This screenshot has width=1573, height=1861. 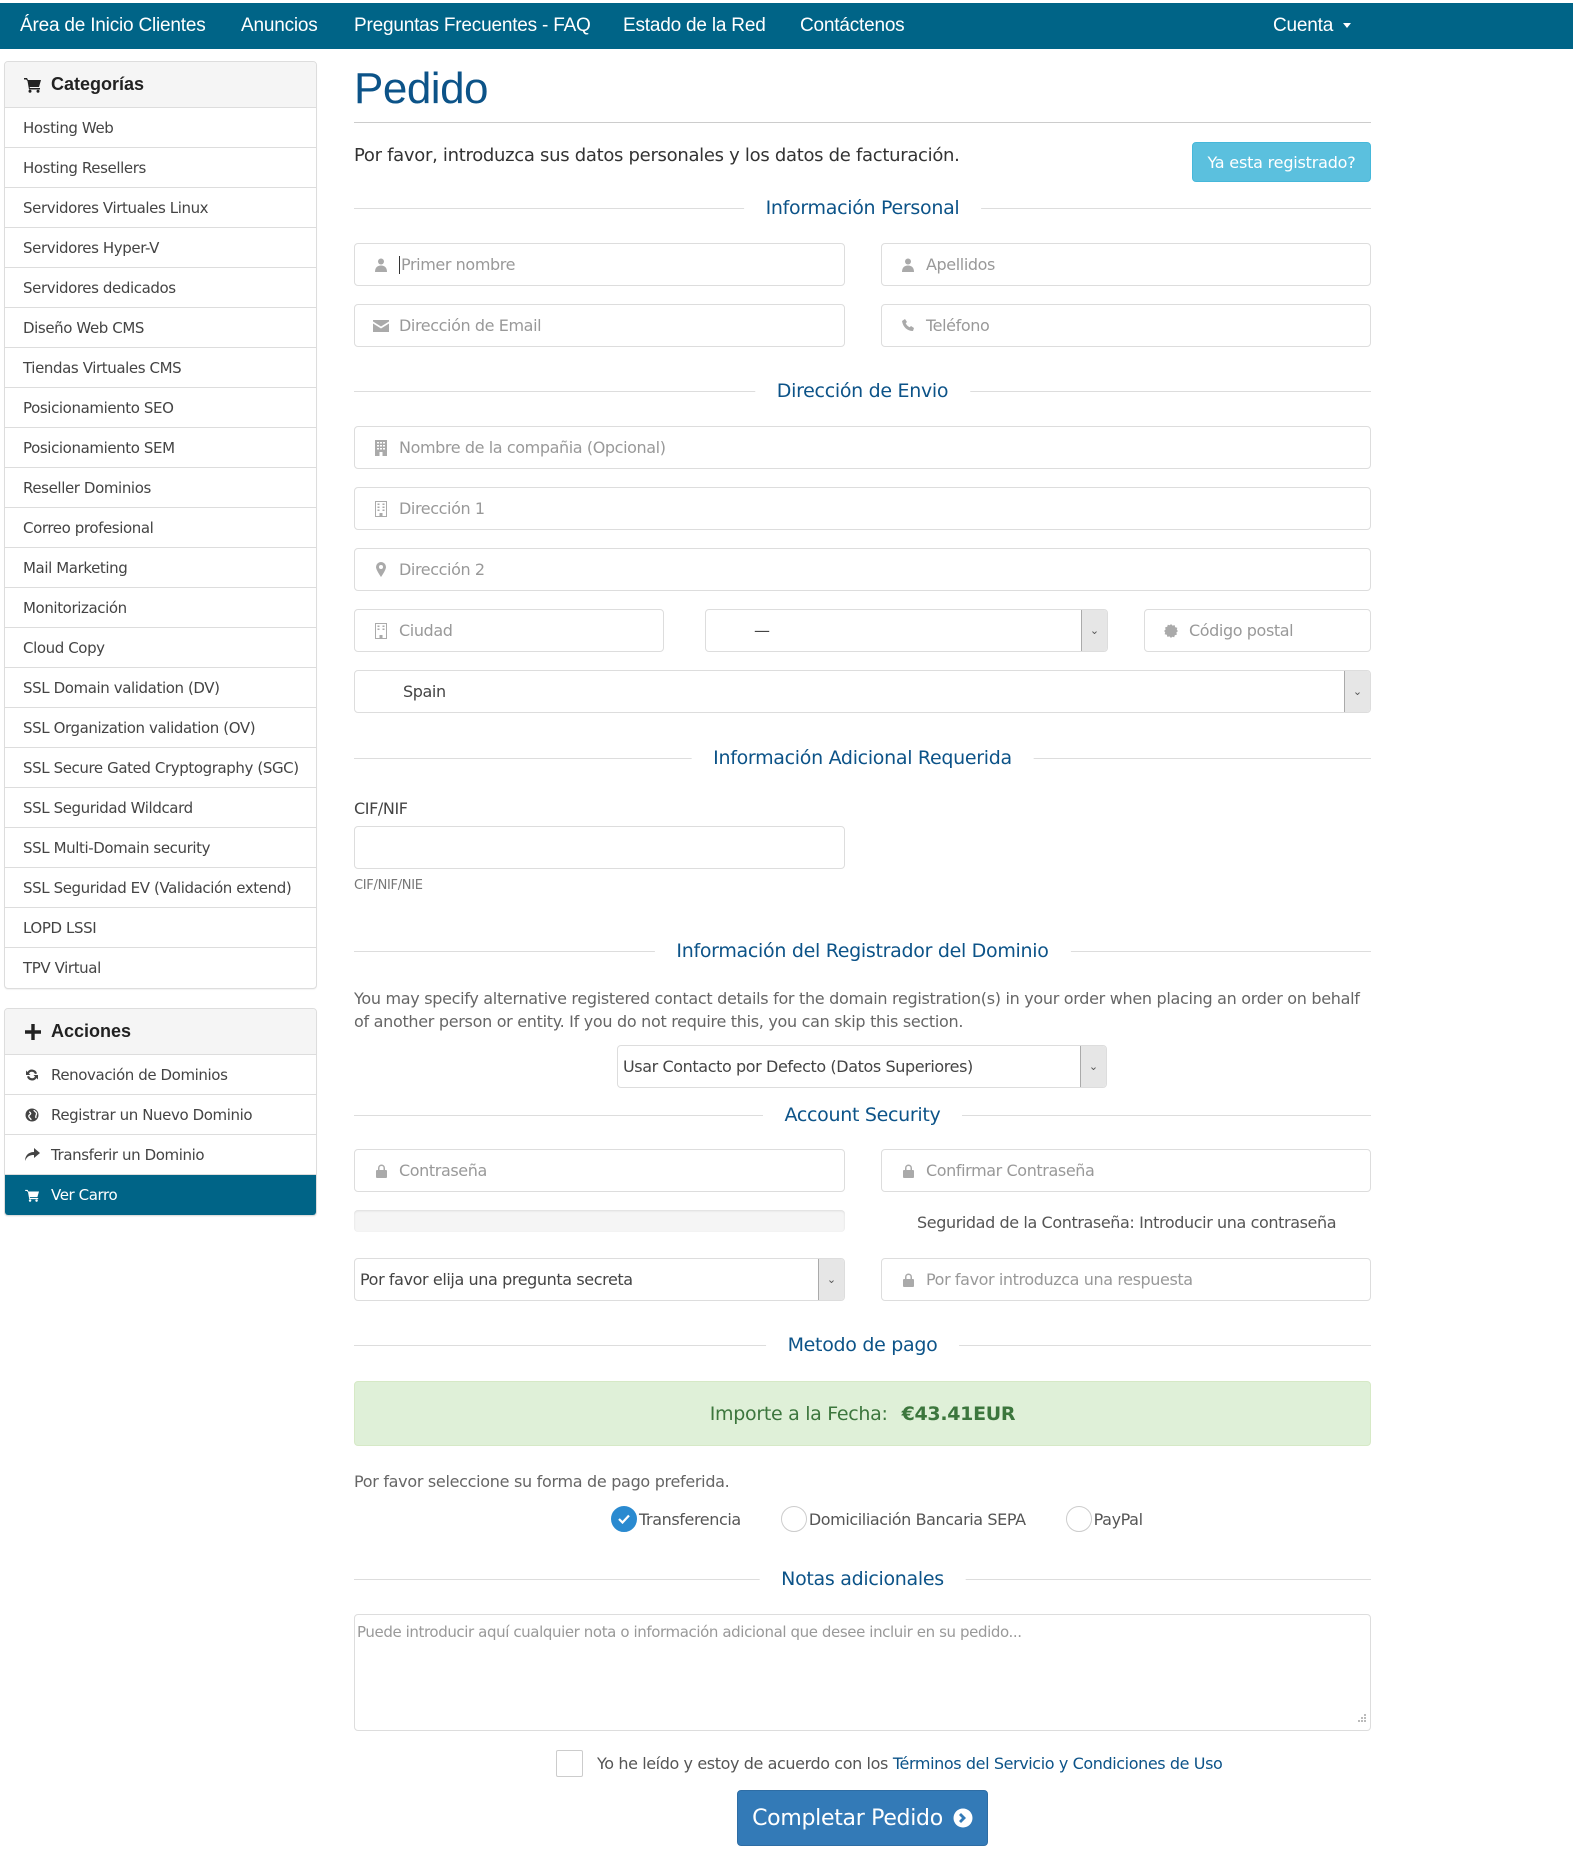 What do you see at coordinates (160, 488) in the screenshot?
I see `sidebar-category-item: Reseller Dominios` at bounding box center [160, 488].